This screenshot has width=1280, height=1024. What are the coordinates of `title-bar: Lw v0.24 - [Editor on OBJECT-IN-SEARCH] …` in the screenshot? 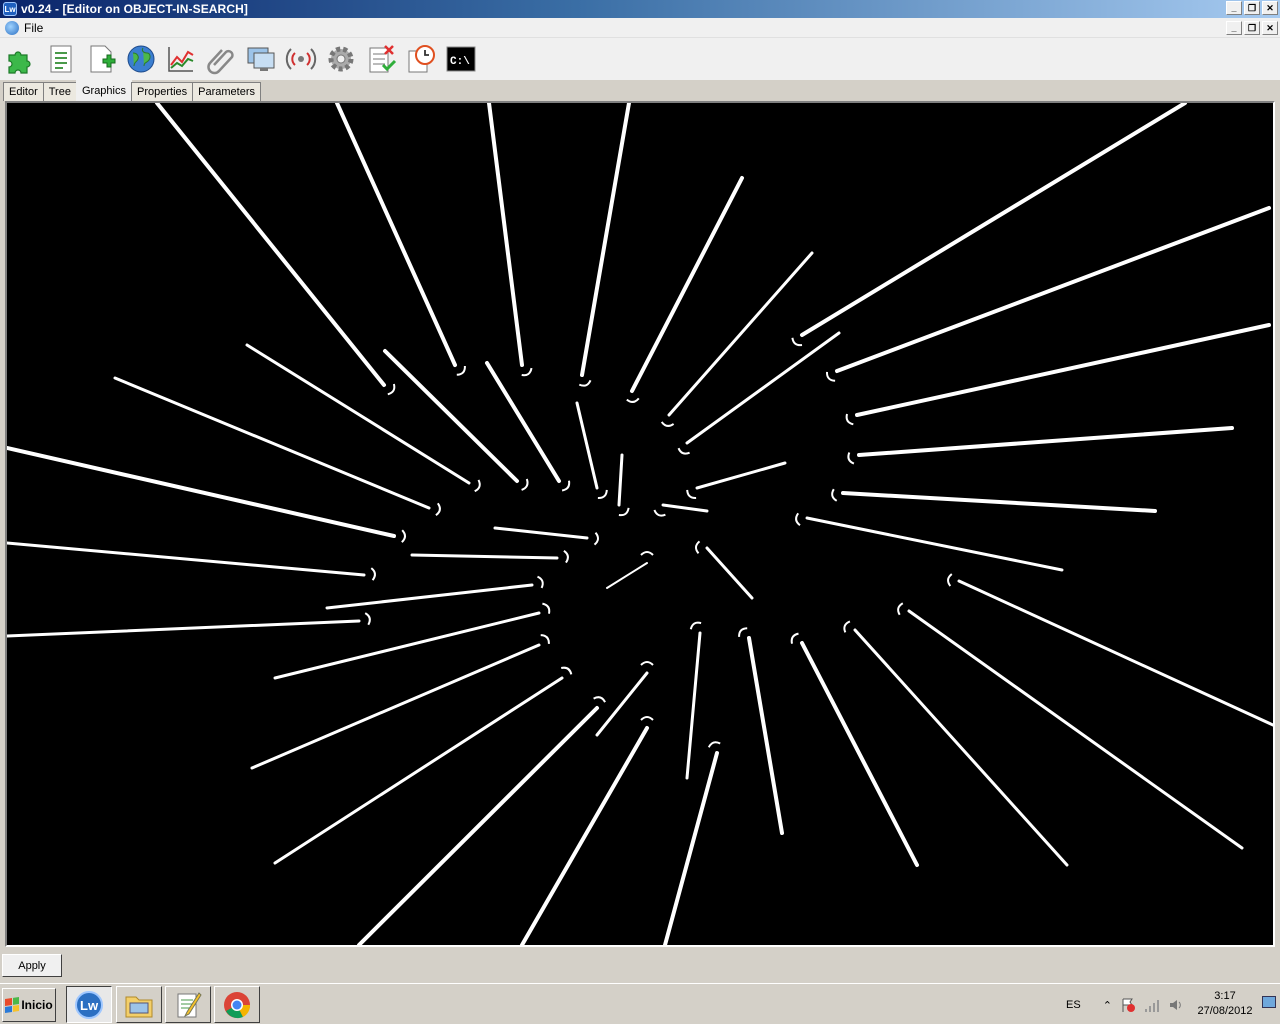 It's located at (640, 9).